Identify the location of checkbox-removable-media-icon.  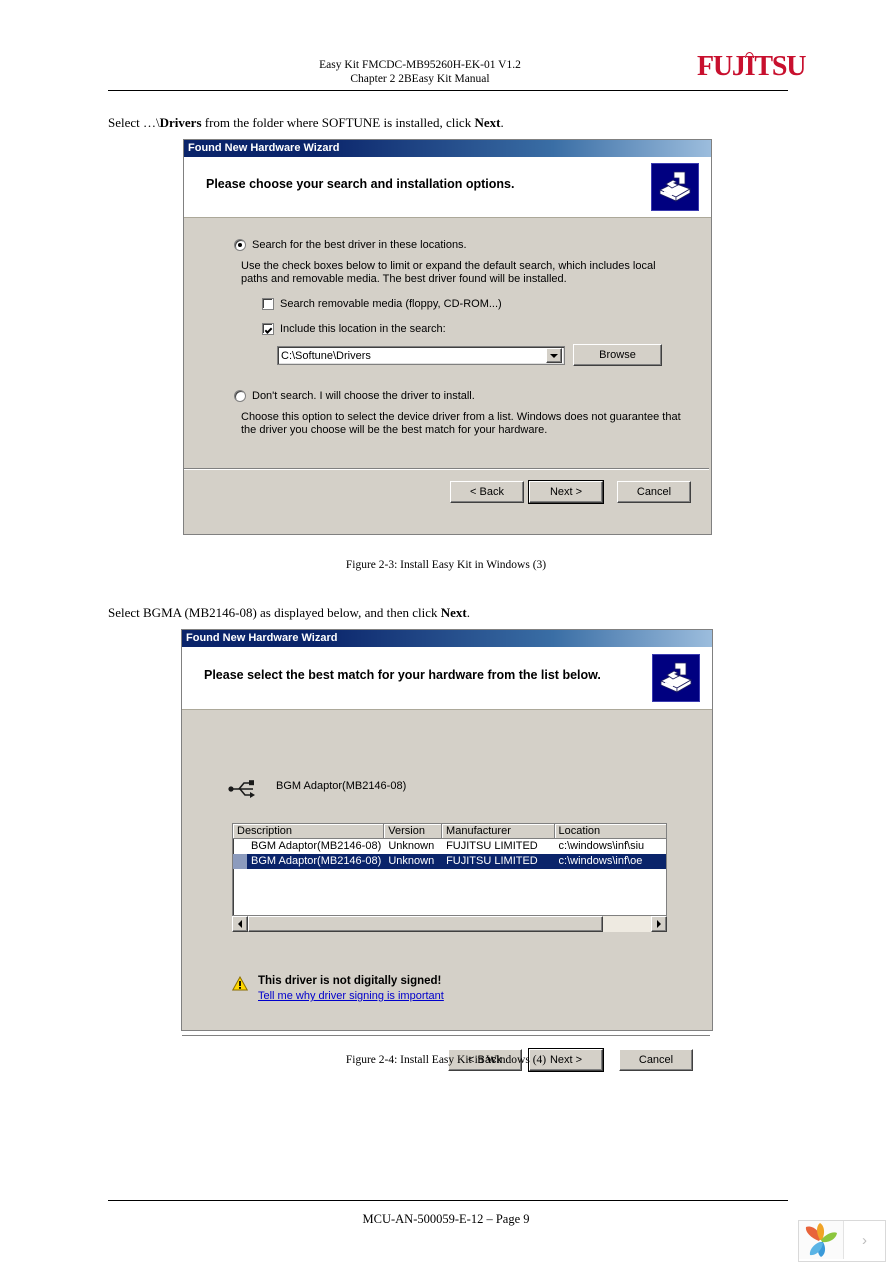
(268, 304).